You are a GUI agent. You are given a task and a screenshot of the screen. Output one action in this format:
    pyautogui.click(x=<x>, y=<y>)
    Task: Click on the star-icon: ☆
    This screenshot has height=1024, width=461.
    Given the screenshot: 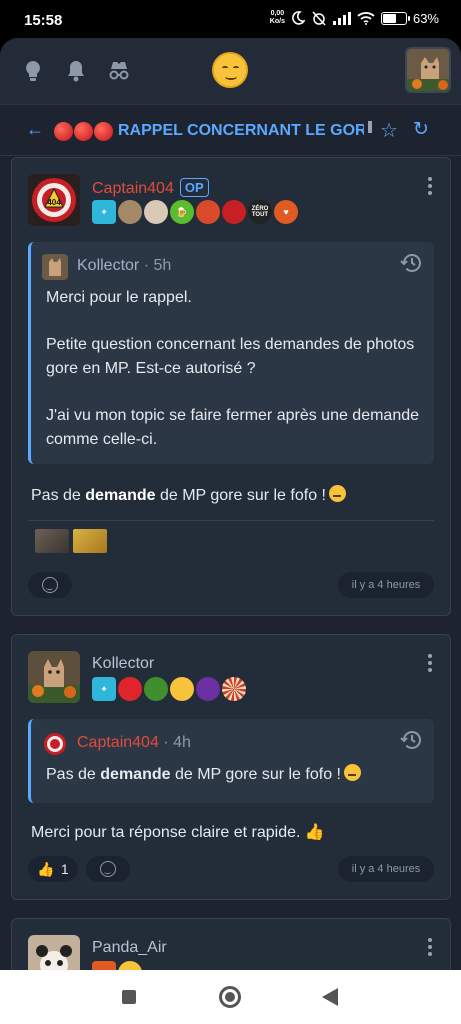 What is the action you would take?
    pyautogui.click(x=389, y=130)
    